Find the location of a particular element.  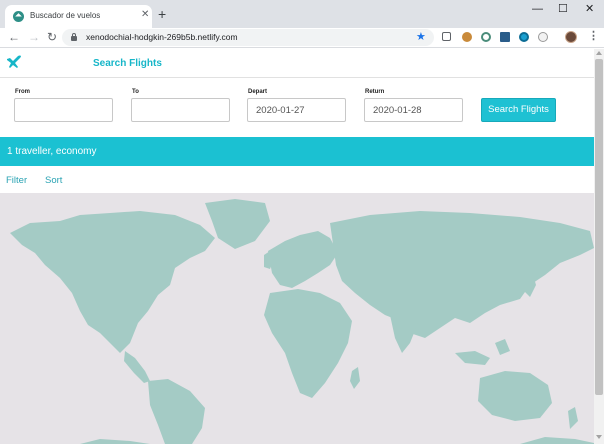

circle-icon is located at coordinates (524, 37).